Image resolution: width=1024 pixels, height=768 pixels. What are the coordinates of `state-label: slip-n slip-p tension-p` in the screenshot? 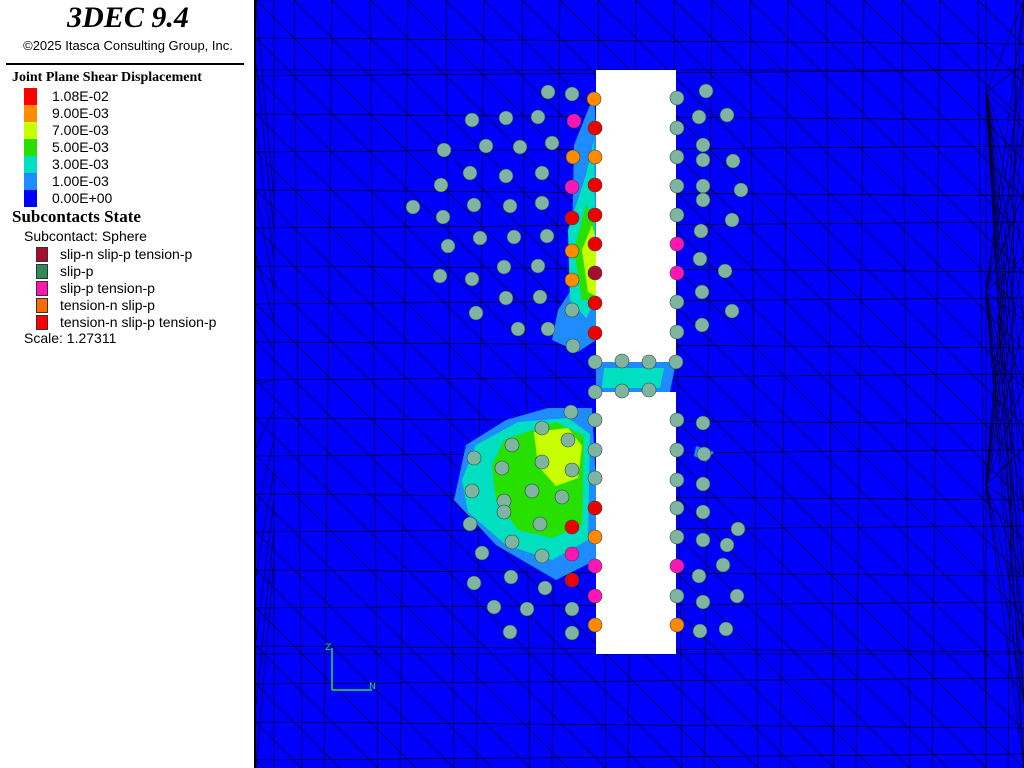 It's located at (126, 254).